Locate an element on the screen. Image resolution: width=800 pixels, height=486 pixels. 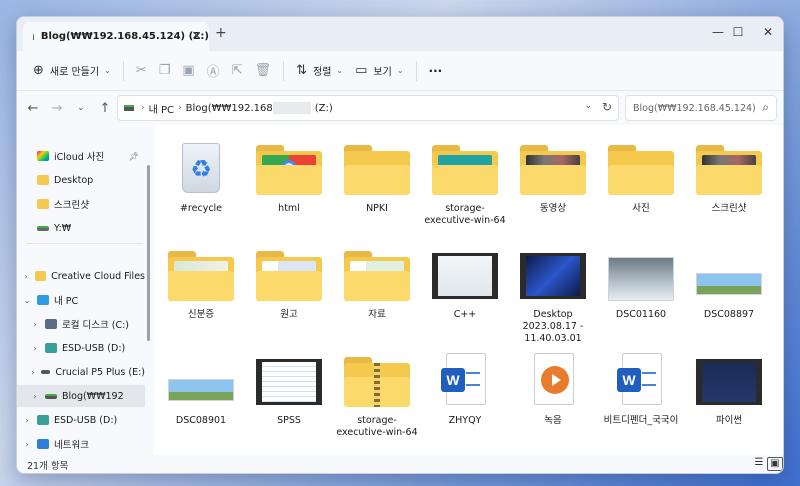
file-item: ♻ #recycle is located at coordinates (201, 186).